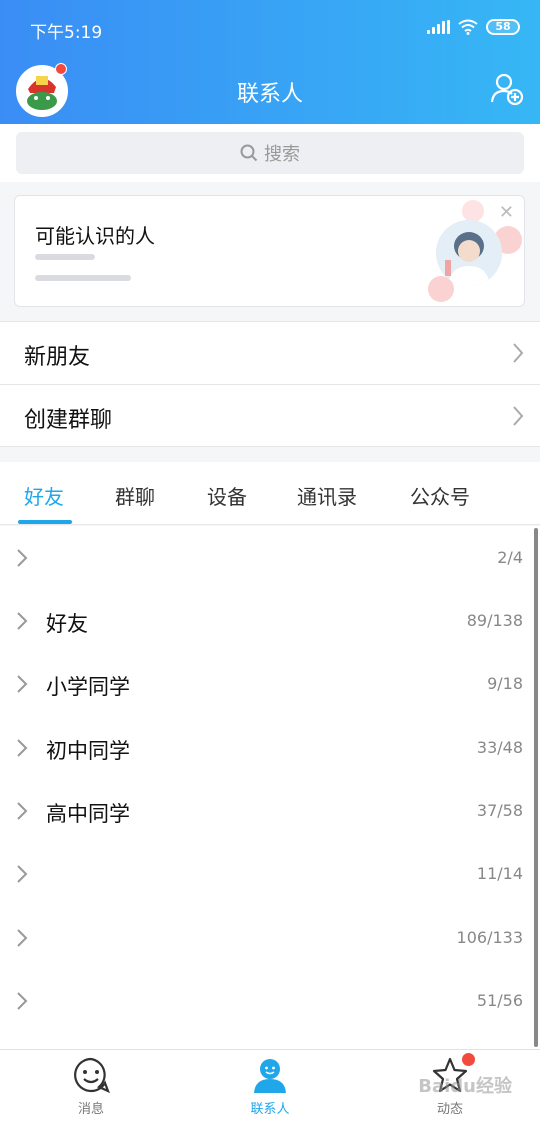 Image resolution: width=540 pixels, height=1124 pixels. I want to click on search-icon, so click(249, 153).